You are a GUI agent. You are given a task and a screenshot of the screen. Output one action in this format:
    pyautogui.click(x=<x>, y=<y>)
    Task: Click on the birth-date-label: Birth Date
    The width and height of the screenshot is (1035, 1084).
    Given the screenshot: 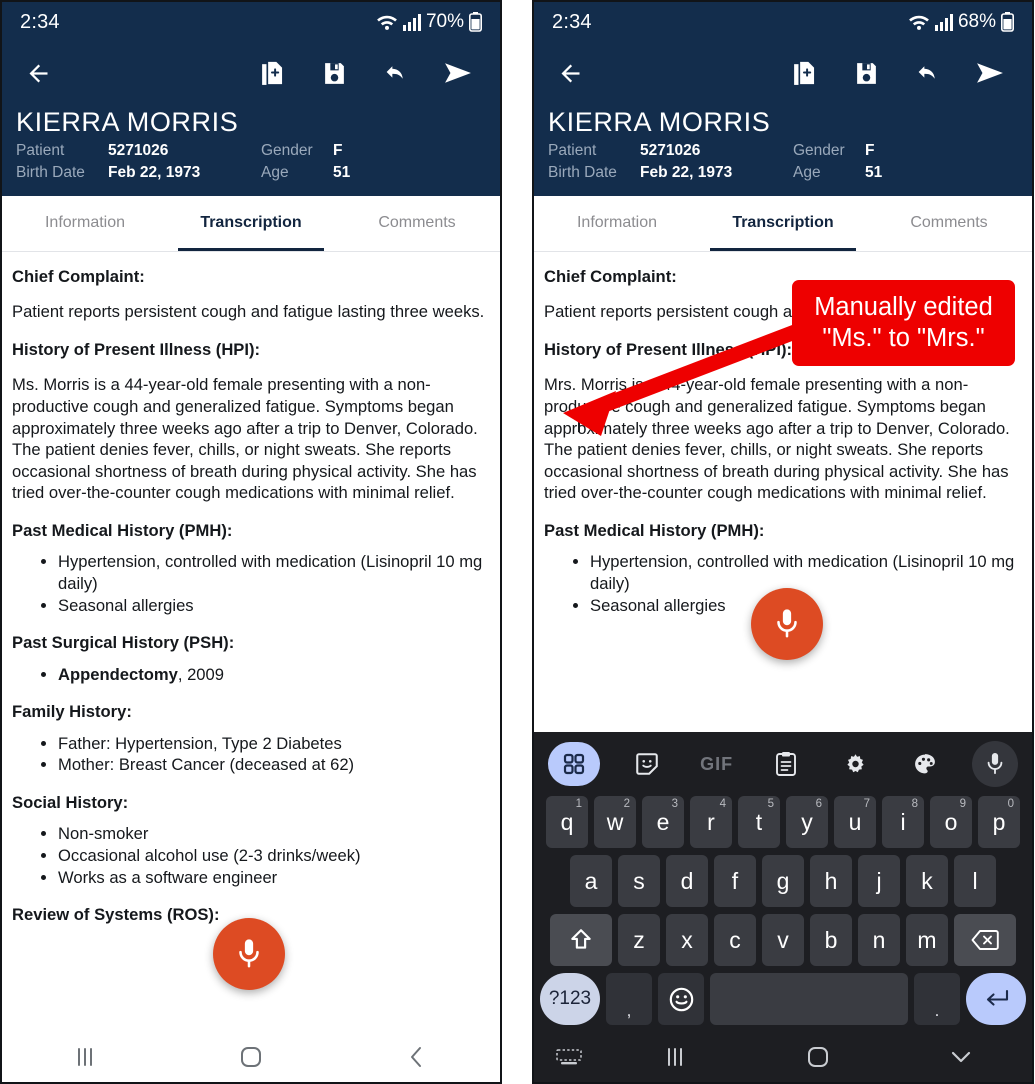 What is the action you would take?
    pyautogui.click(x=582, y=172)
    